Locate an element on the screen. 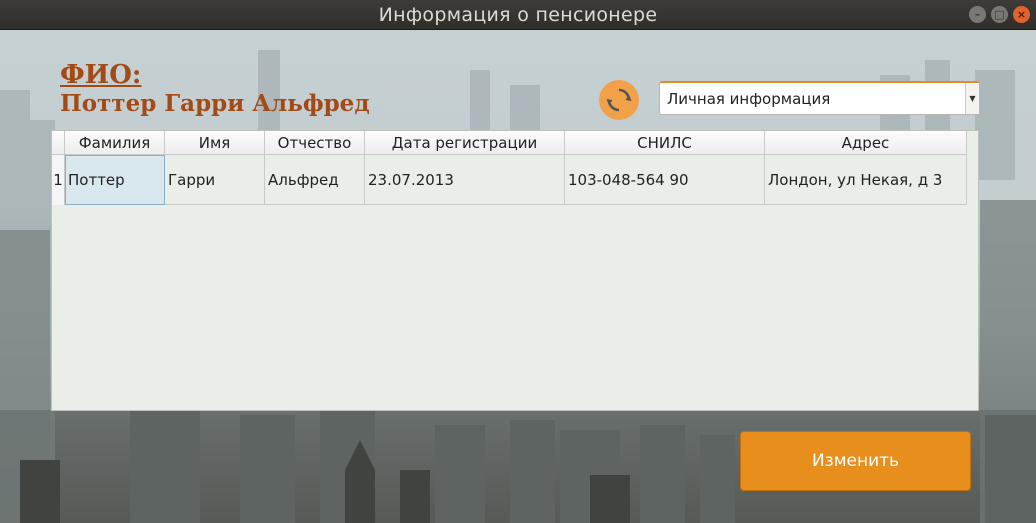 The image size is (1036, 523). close-icon: × is located at coordinates (1021, 14).